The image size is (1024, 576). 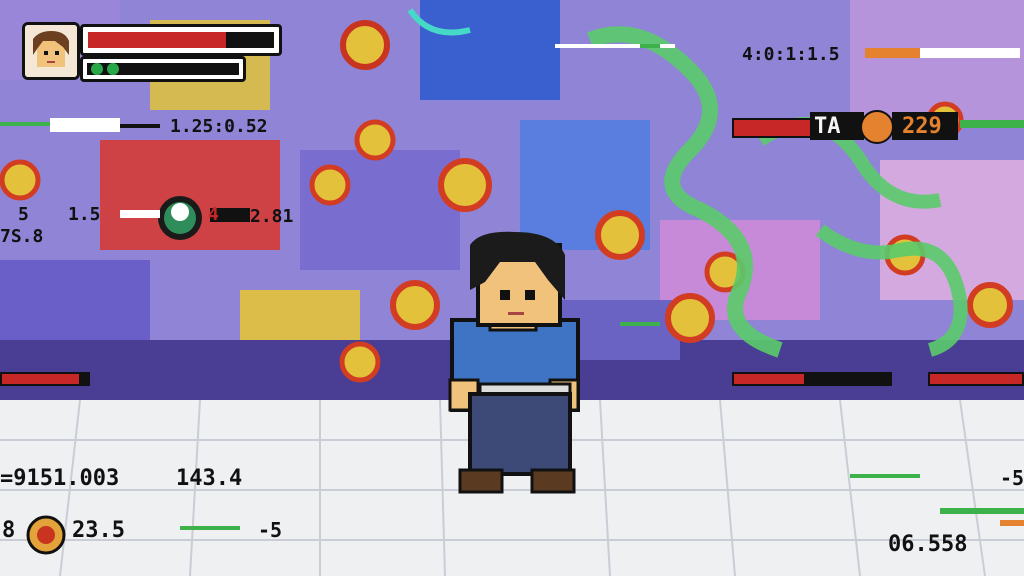 I want to click on bottom-left-count: 8, so click(x=9, y=530).